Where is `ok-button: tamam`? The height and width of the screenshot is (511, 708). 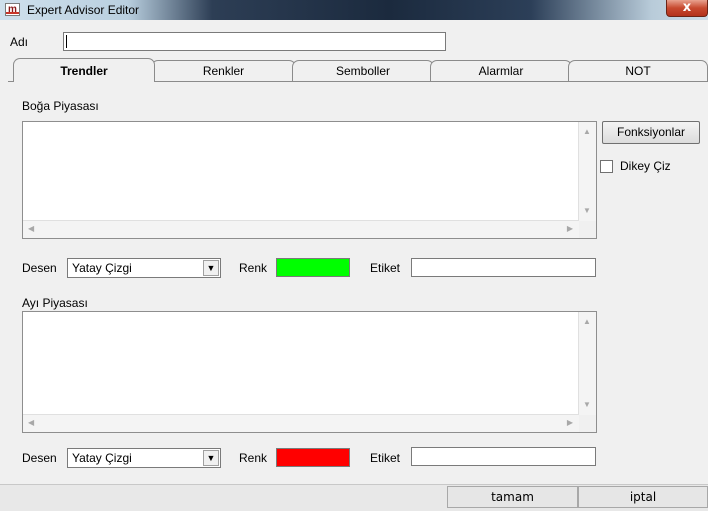 ok-button: tamam is located at coordinates (512, 497).